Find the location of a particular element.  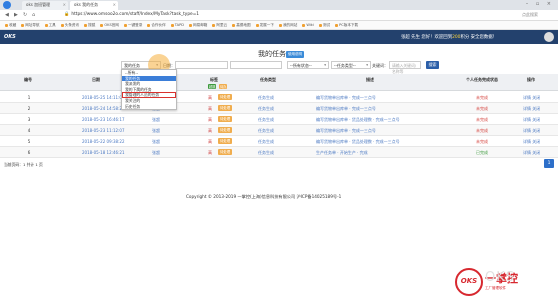

row-date: 2018-05-18 12:46:21 is located at coordinates (103, 152).